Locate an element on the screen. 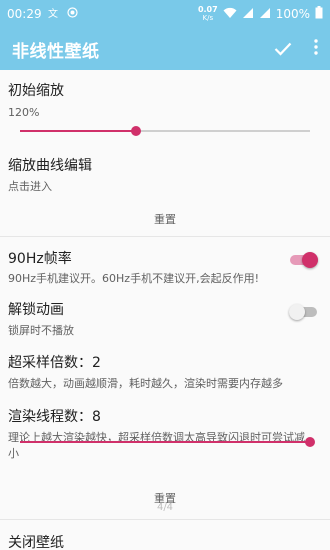 The height and width of the screenshot is (550, 330). status-time: 00:29 is located at coordinates (24, 14).